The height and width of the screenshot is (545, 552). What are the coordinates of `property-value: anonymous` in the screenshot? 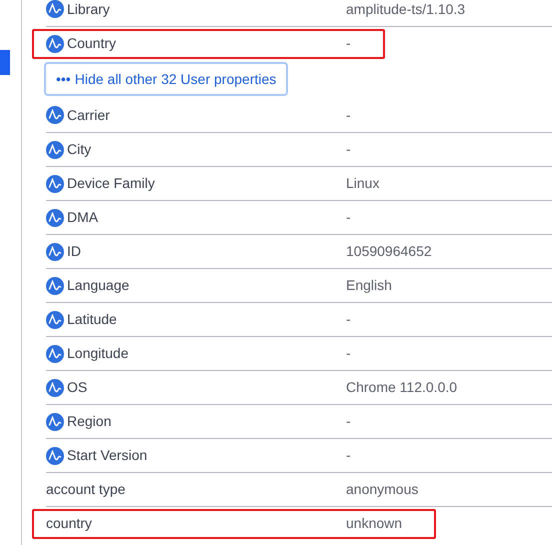 It's located at (382, 489).